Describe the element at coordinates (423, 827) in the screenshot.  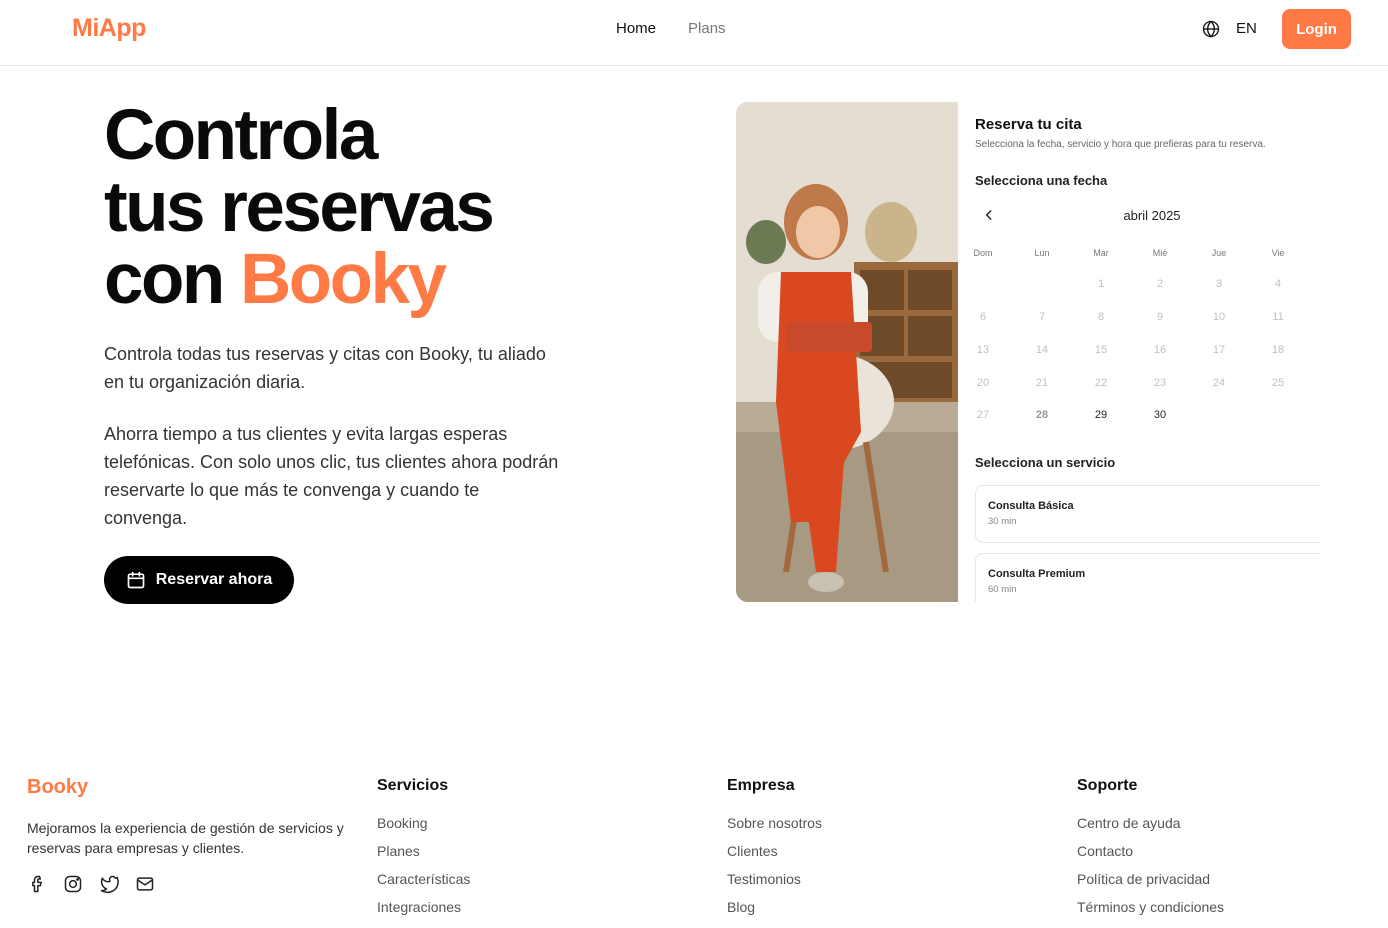
I see `footer-link: Booking` at that location.